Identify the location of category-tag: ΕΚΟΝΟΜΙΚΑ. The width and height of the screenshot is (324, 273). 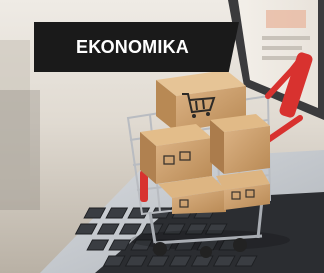
(136, 47).